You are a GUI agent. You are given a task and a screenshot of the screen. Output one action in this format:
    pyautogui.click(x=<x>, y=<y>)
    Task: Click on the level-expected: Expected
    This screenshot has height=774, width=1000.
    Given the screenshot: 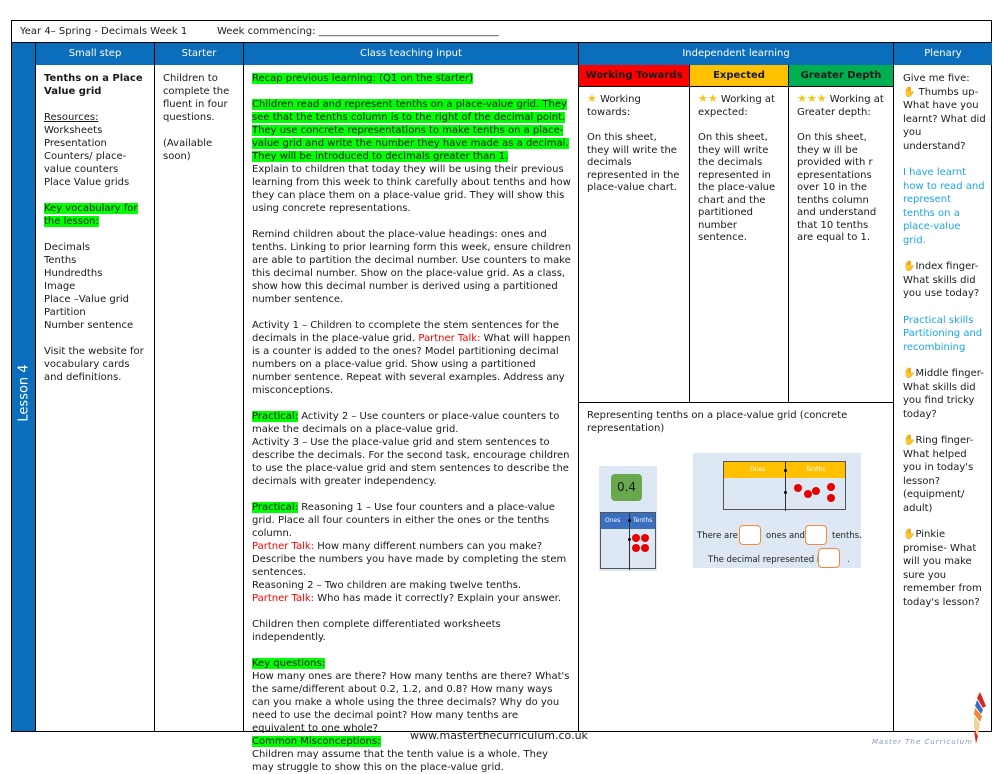 What is the action you would take?
    pyautogui.click(x=738, y=76)
    